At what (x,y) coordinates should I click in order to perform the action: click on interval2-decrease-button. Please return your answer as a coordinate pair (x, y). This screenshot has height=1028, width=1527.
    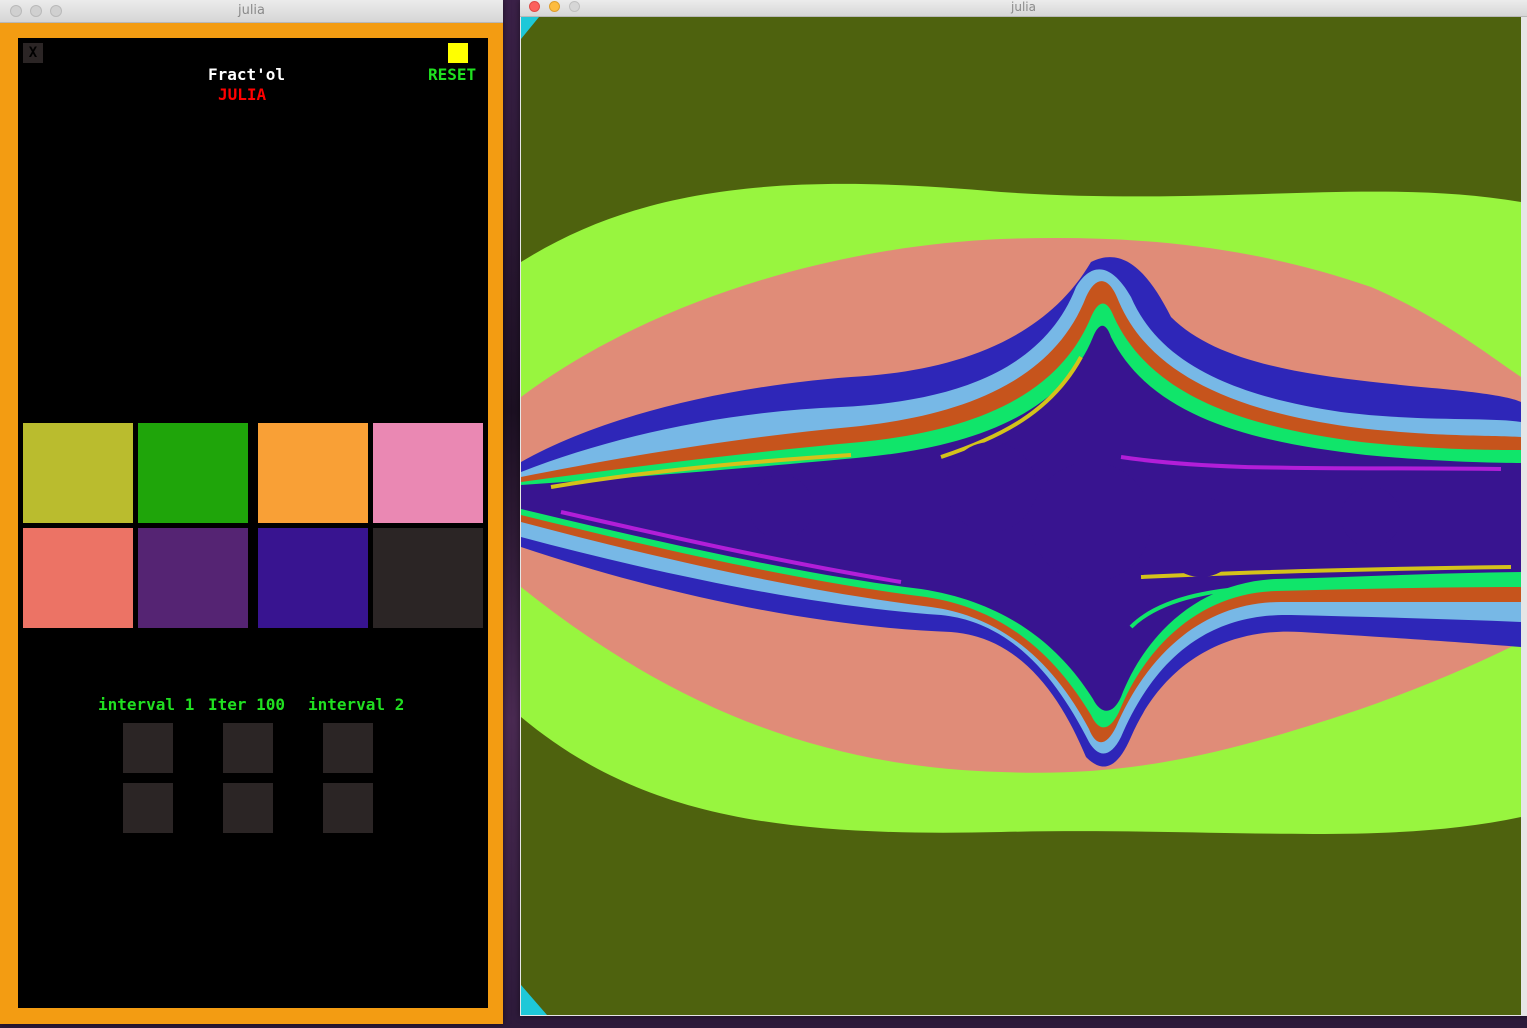
    Looking at the image, I should click on (348, 808).